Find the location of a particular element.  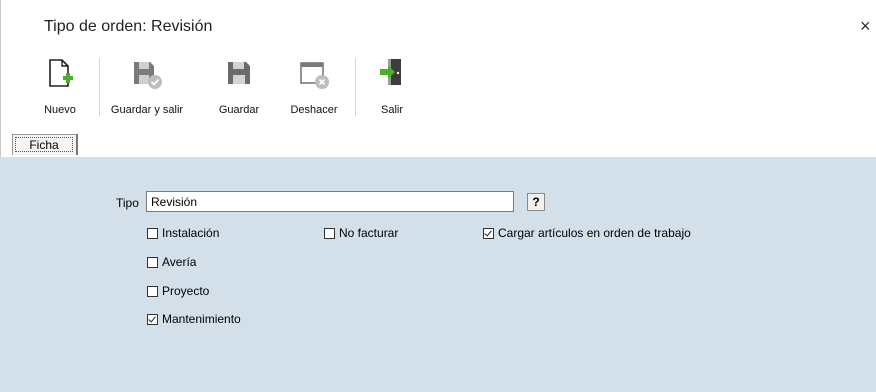

save-and-exit-label: Guardar y salir is located at coordinates (147, 110).